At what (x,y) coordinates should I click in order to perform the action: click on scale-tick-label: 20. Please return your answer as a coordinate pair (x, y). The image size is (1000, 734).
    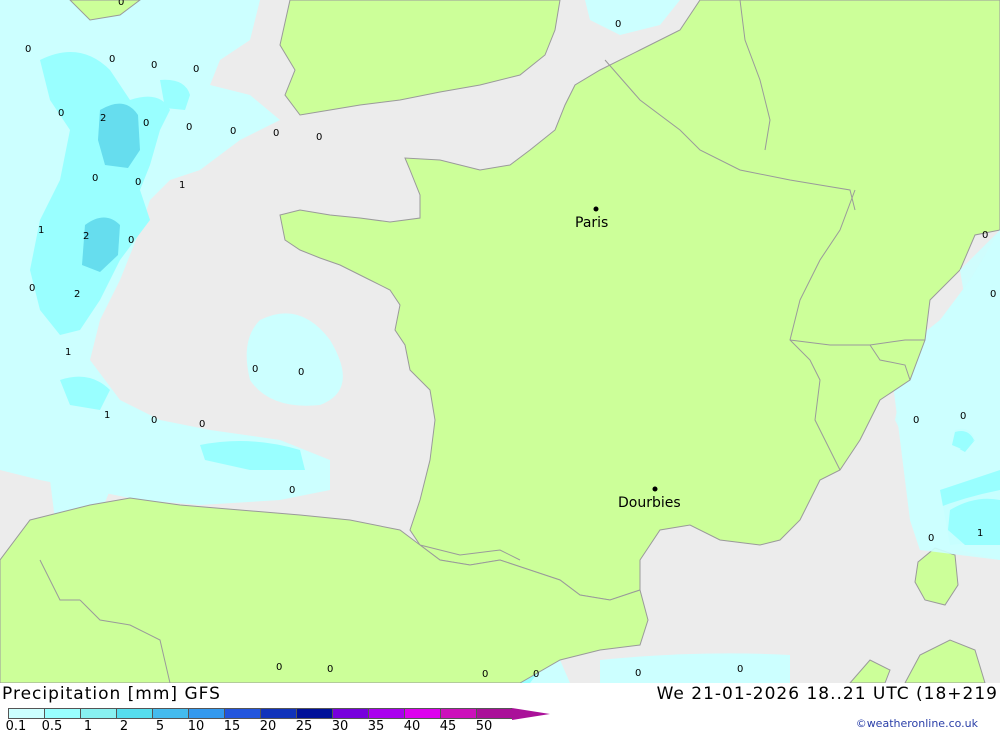
    Looking at the image, I should click on (268, 726).